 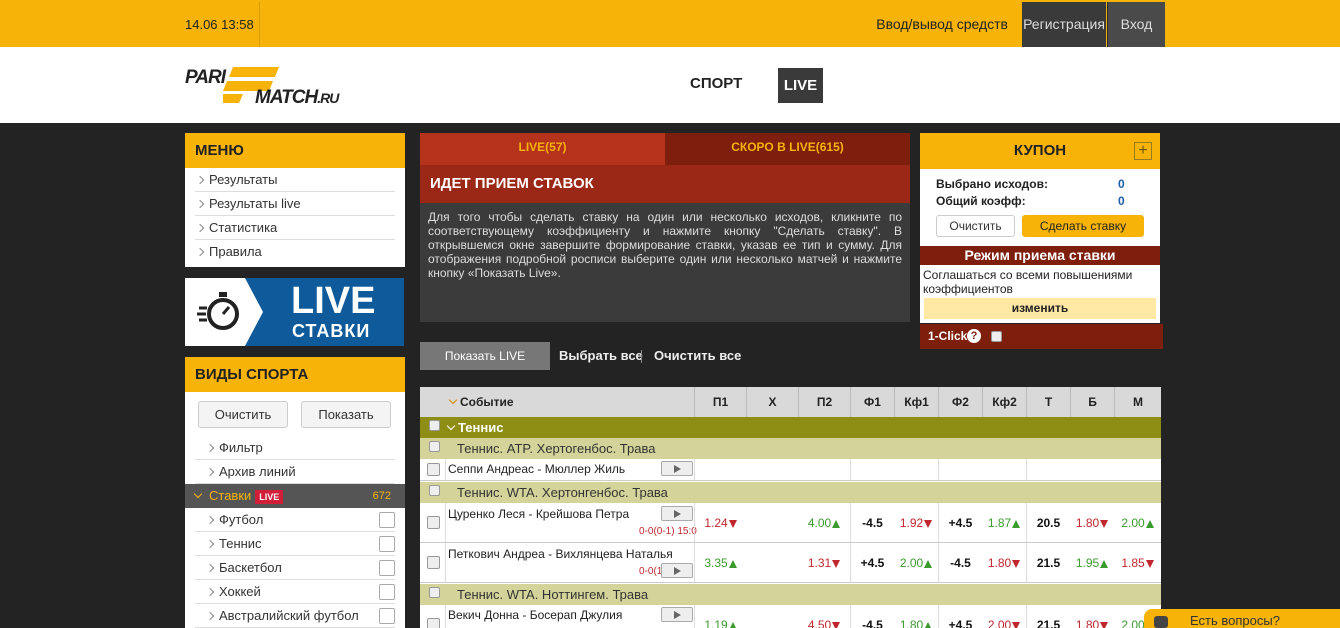 What do you see at coordinates (916, 616) in the screenshot?
I see `odd-kf1: 1.80` at bounding box center [916, 616].